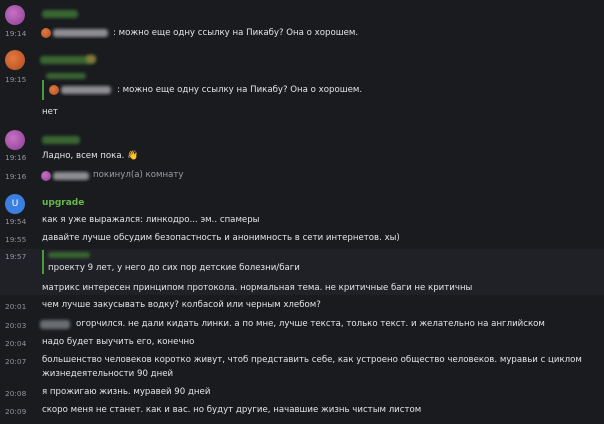  I want to click on message-text-content: Ладно, всем пока., so click(83, 156).